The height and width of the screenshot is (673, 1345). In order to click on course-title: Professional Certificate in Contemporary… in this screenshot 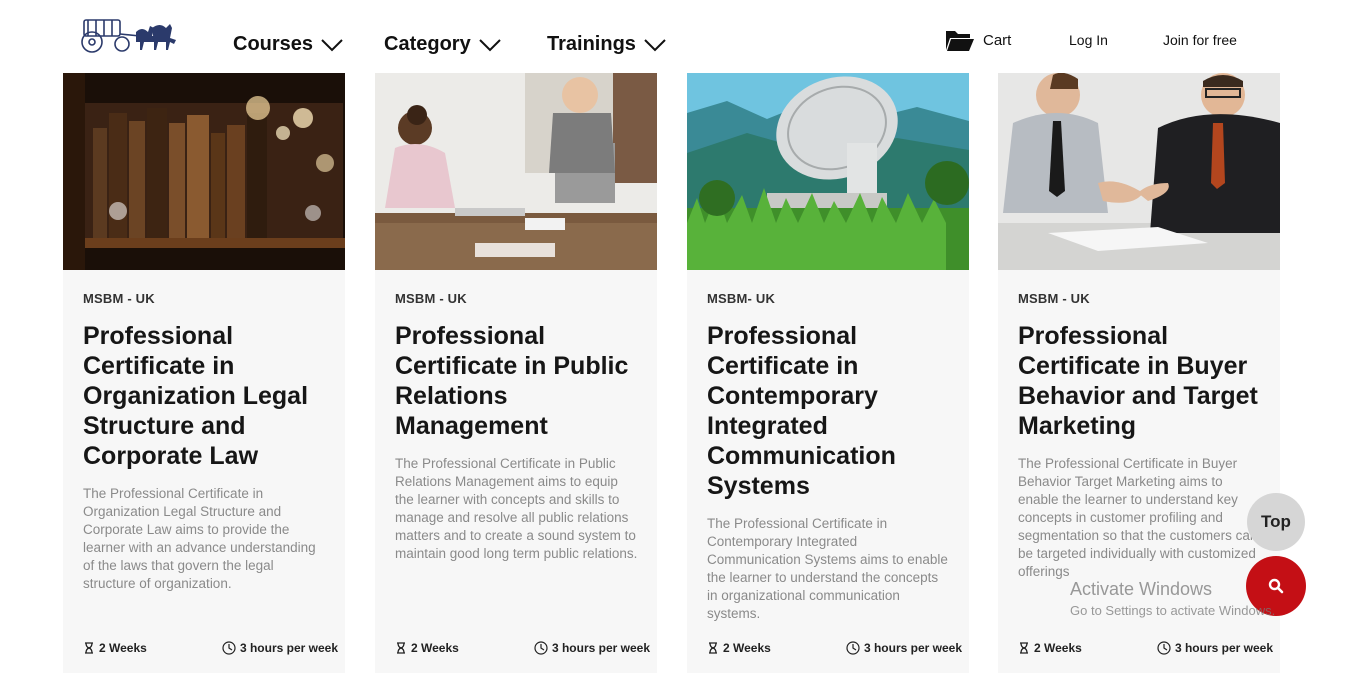, I will do `click(832, 411)`.